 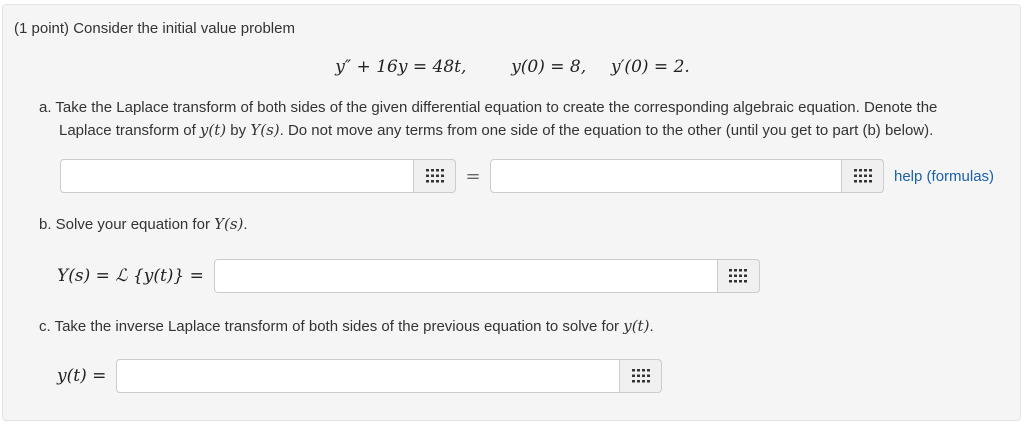 What do you see at coordinates (401, 67) in the screenshot?
I see `differential-equation: y″ + 16y = 48t,` at bounding box center [401, 67].